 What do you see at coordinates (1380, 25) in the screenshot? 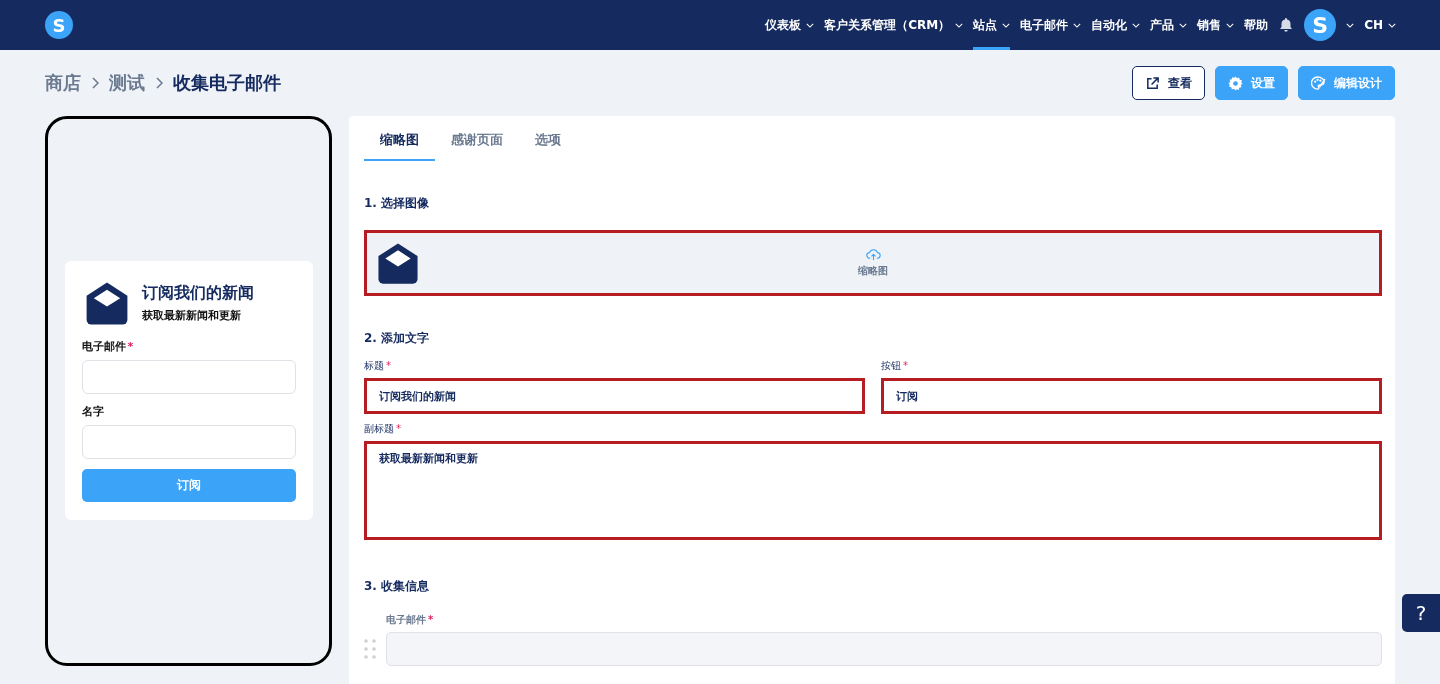
I see `language-menu: CH` at bounding box center [1380, 25].